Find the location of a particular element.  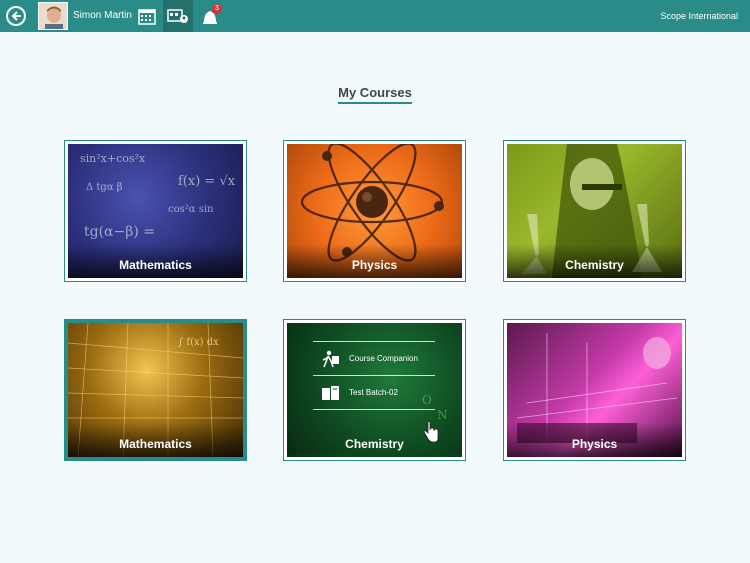

chemistry-scientist-image: Chemistry is located at coordinates (594, 211).